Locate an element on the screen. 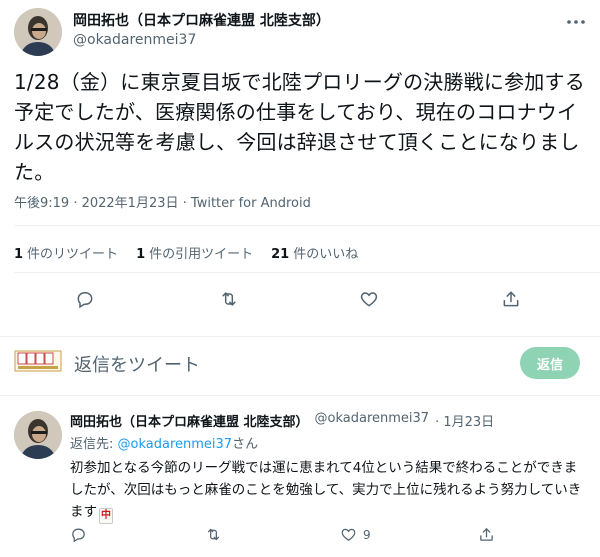 The width and height of the screenshot is (600, 557). tweet-actions is located at coordinates (300, 301).